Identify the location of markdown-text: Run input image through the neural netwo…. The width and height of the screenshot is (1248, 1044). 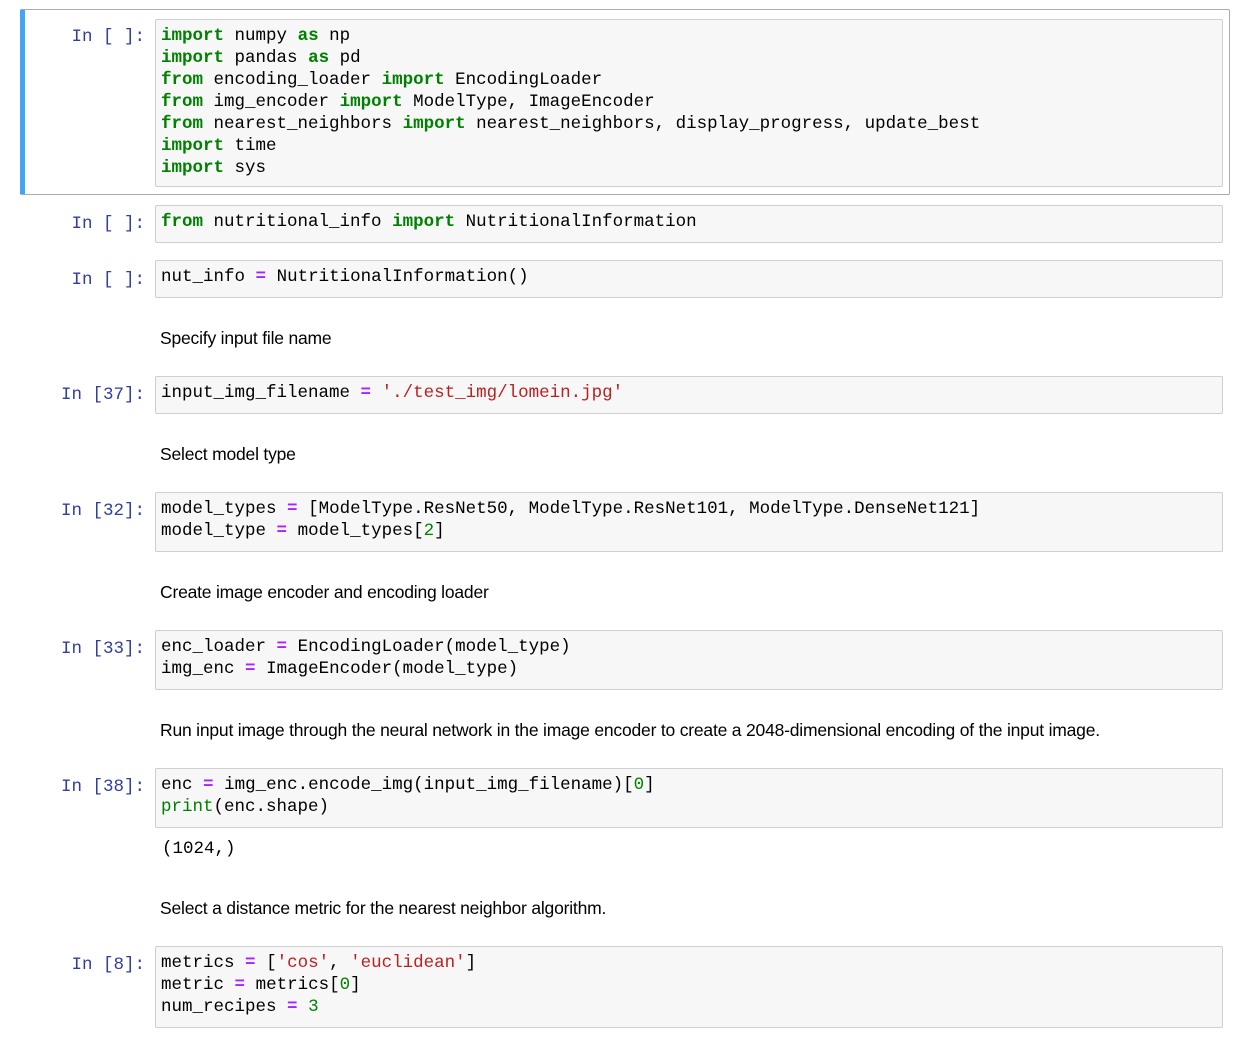
(630, 730).